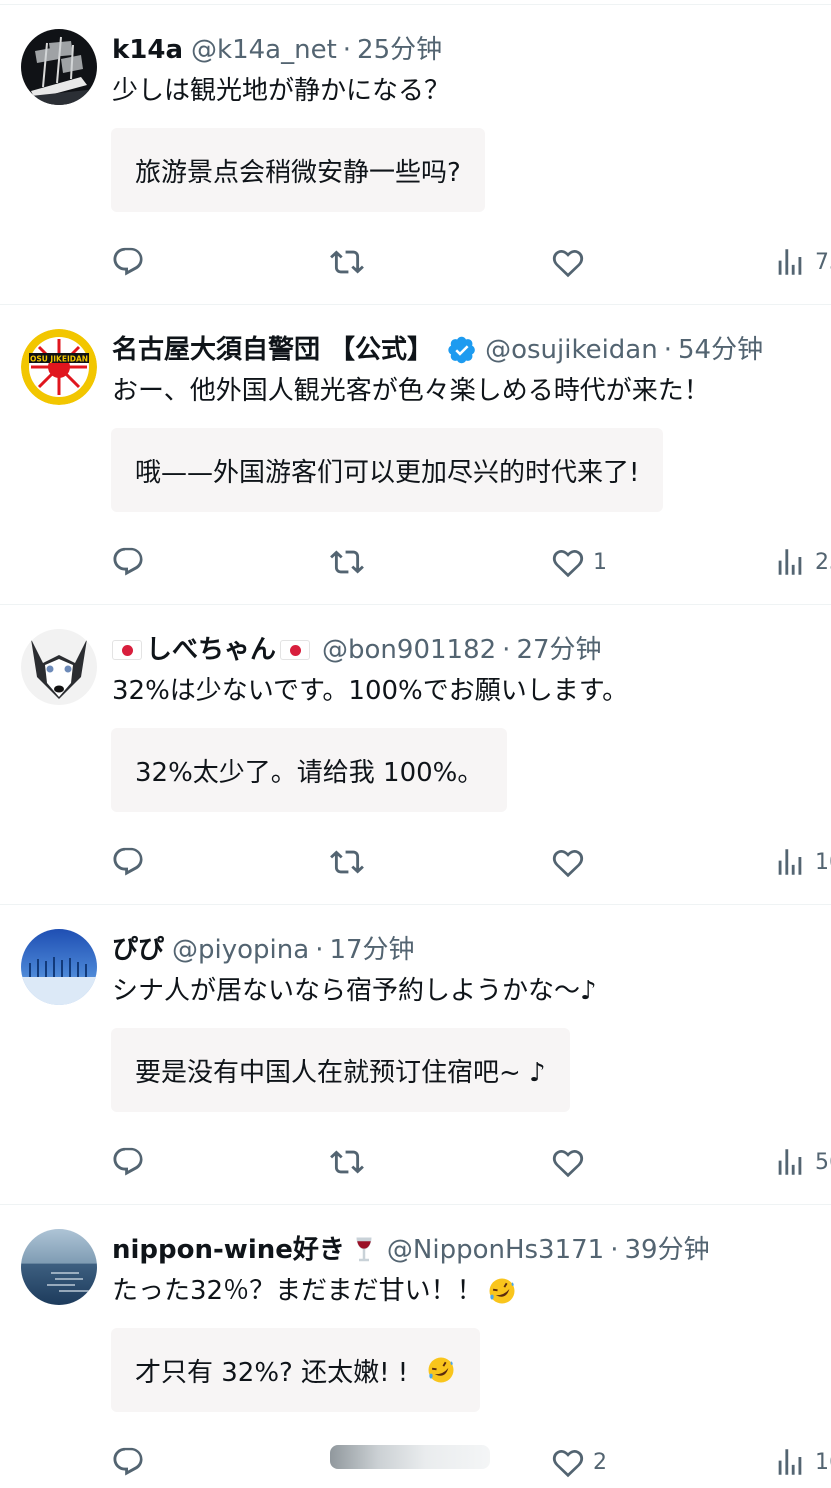  What do you see at coordinates (264, 50) in the screenshot?
I see `user-handle: @k14a_net` at bounding box center [264, 50].